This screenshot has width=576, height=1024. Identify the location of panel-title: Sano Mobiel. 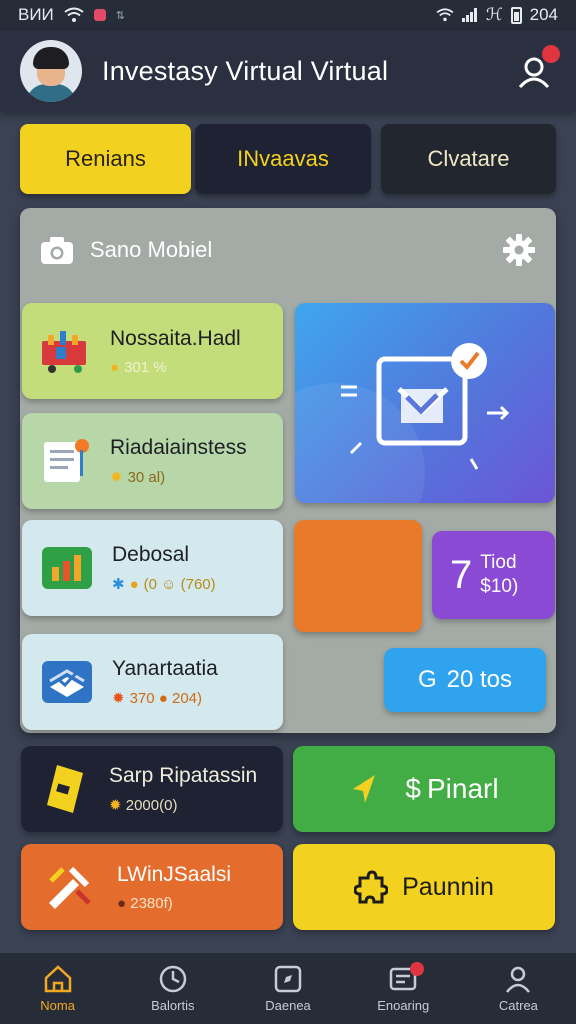
(151, 249).